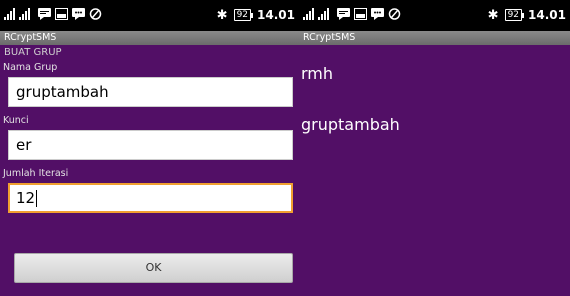 The width and height of the screenshot is (570, 296). I want to click on iterations-label: Jumlah Iterasi, so click(36, 173).